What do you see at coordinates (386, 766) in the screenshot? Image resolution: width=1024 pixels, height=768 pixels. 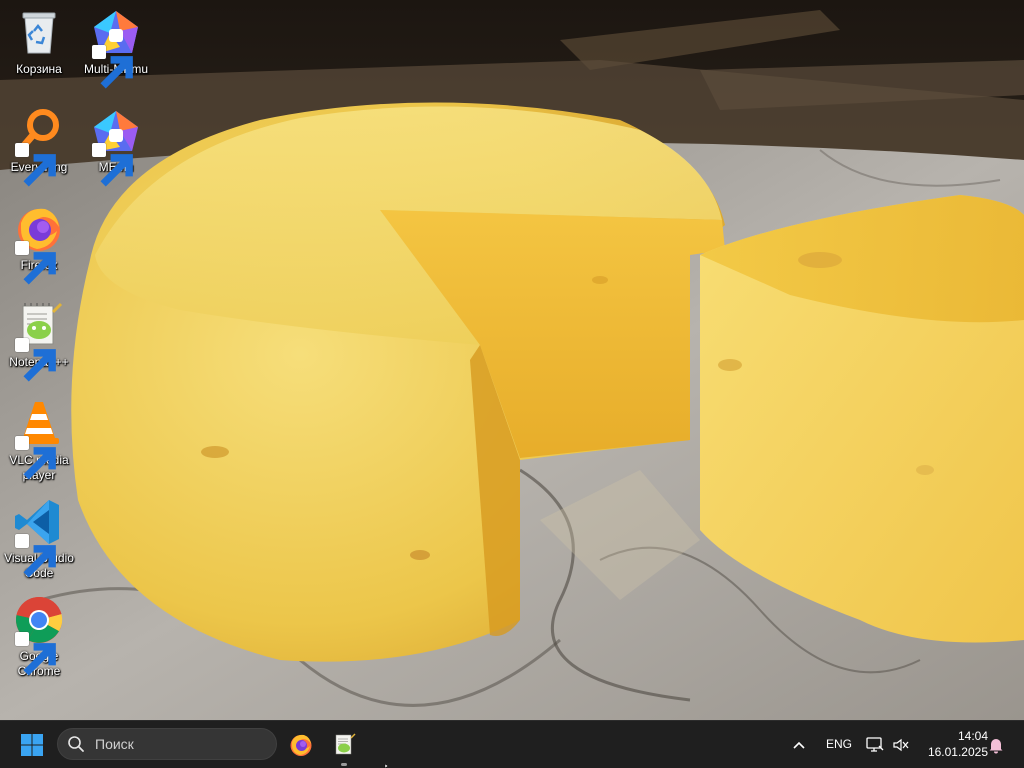 I see `mouse-cursor-icon` at bounding box center [386, 766].